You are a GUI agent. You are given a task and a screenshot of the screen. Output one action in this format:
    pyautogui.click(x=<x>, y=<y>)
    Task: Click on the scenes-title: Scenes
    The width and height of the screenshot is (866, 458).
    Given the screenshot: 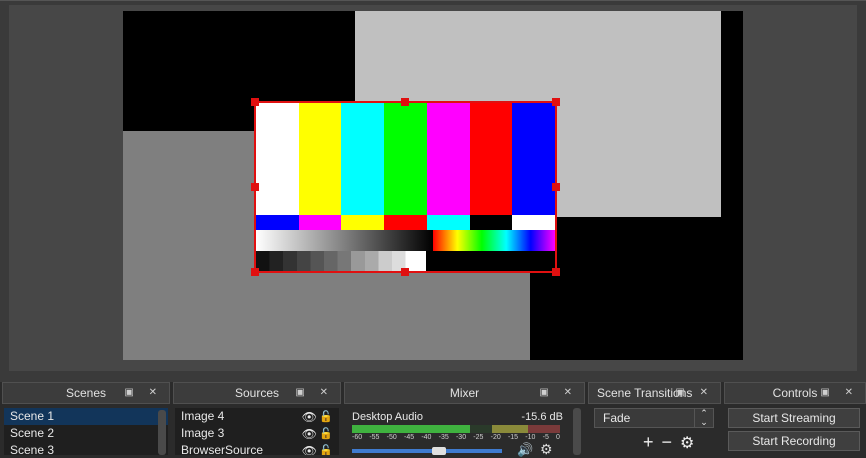 What is the action you would take?
    pyautogui.click(x=86, y=393)
    